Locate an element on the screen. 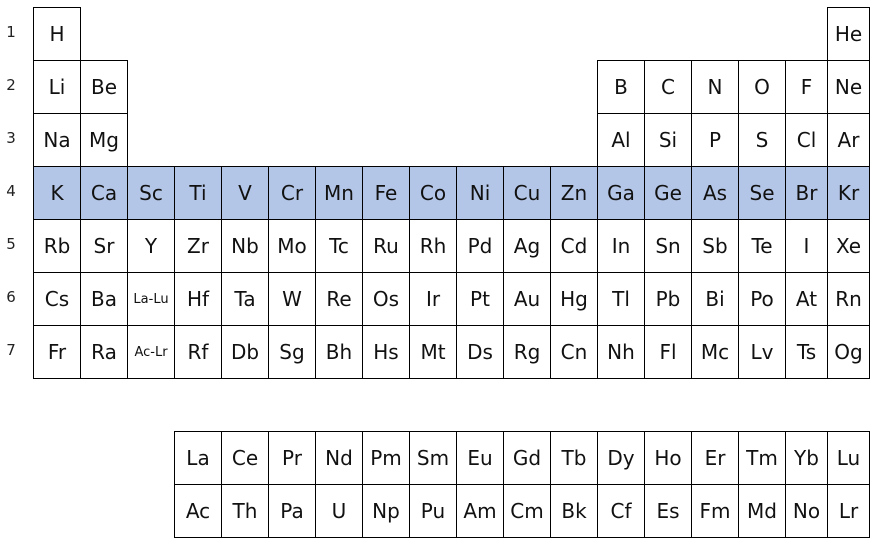 The width and height of the screenshot is (877, 545). element-cell: Mg is located at coordinates (104, 140).